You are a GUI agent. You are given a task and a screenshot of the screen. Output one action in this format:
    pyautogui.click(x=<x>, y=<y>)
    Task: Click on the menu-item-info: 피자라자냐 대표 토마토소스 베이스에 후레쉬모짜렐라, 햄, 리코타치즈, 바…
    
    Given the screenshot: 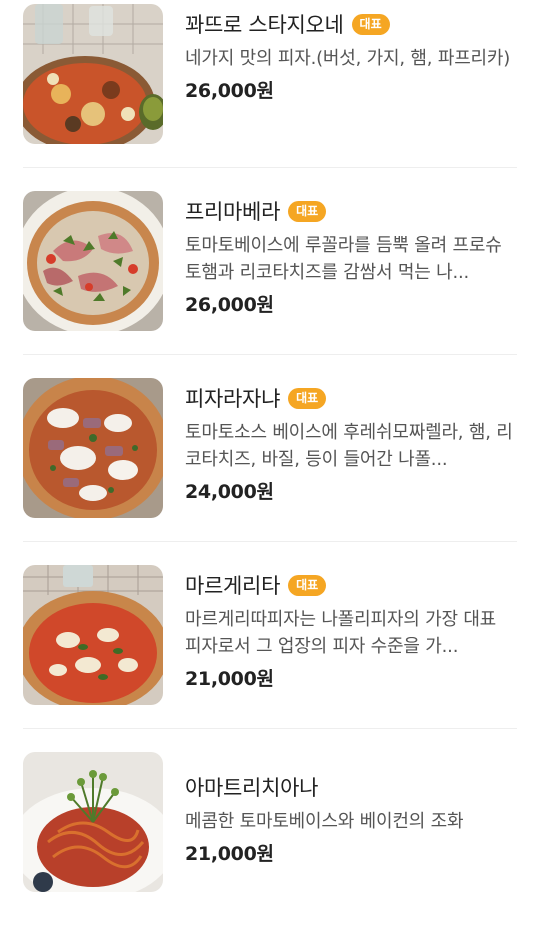 What is the action you would take?
    pyautogui.click(x=352, y=443)
    